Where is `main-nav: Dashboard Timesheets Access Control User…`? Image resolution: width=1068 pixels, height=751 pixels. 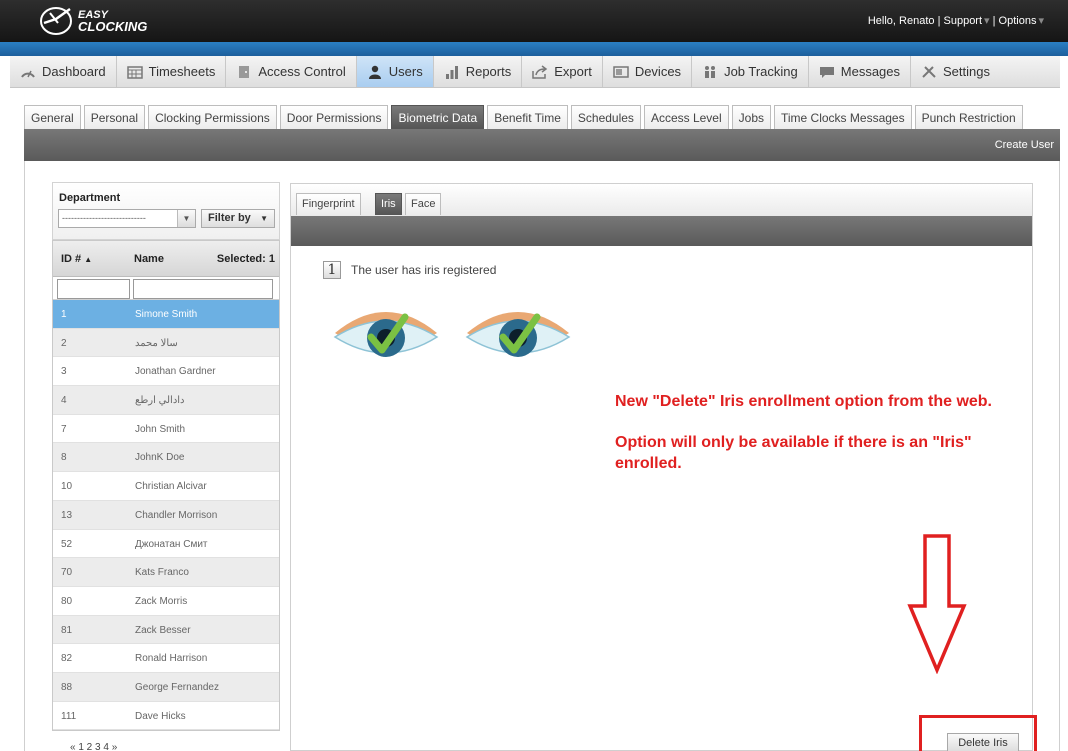
main-nav: Dashboard Timesheets Access Control User… is located at coordinates (535, 72).